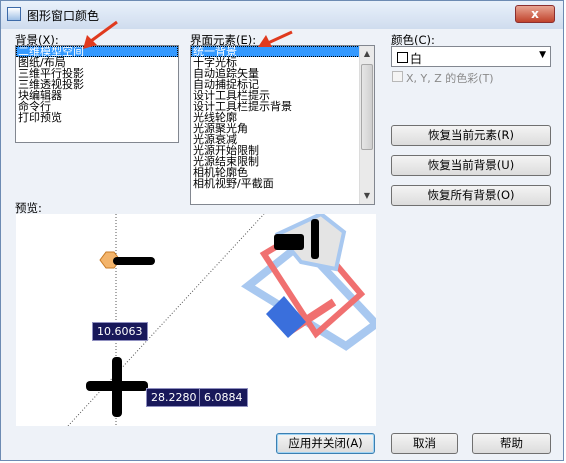  What do you see at coordinates (289, 242) in the screenshot?
I see `camera-lens` at bounding box center [289, 242].